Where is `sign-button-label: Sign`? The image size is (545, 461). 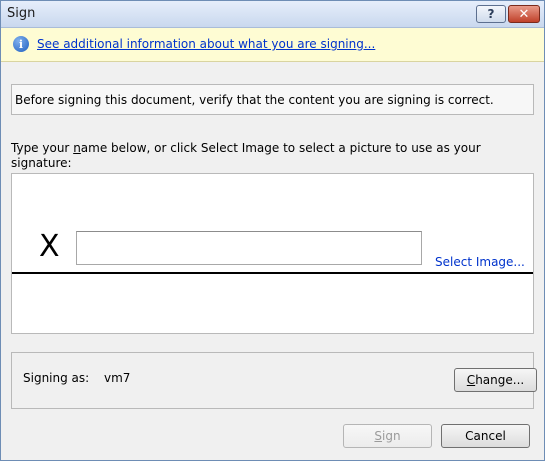 sign-button-label: Sign is located at coordinates (387, 436).